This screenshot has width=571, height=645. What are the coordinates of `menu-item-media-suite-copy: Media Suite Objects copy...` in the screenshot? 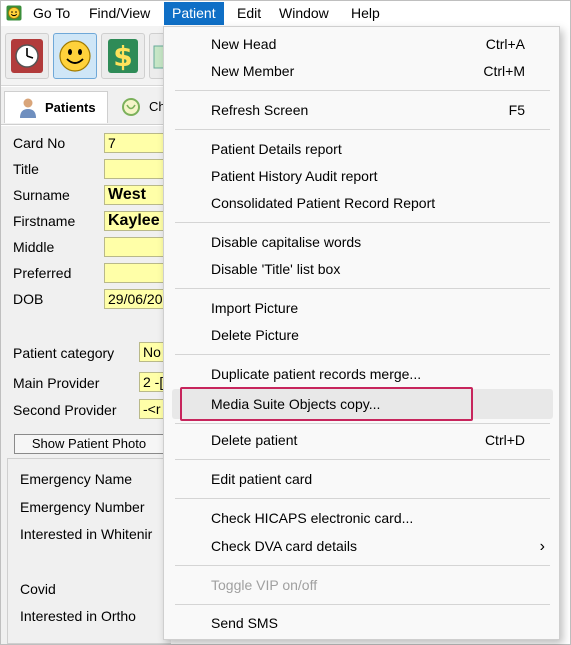 It's located at (362, 404).